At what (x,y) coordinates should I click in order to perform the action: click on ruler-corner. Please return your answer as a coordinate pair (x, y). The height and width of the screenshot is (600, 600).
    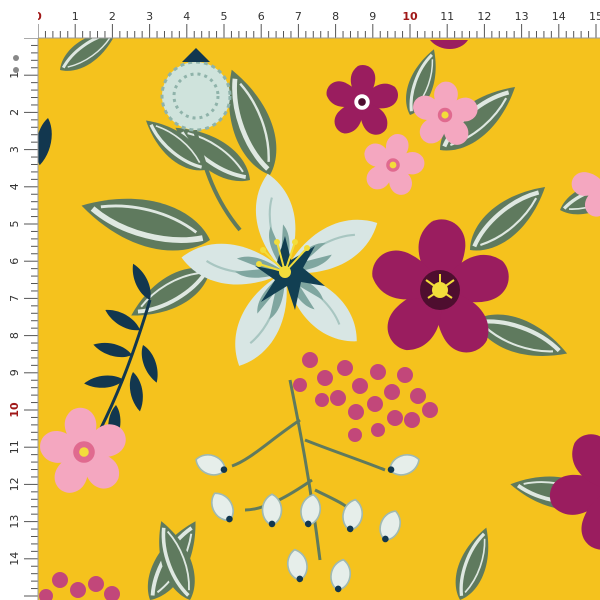
    Looking at the image, I should click on (19, 19).